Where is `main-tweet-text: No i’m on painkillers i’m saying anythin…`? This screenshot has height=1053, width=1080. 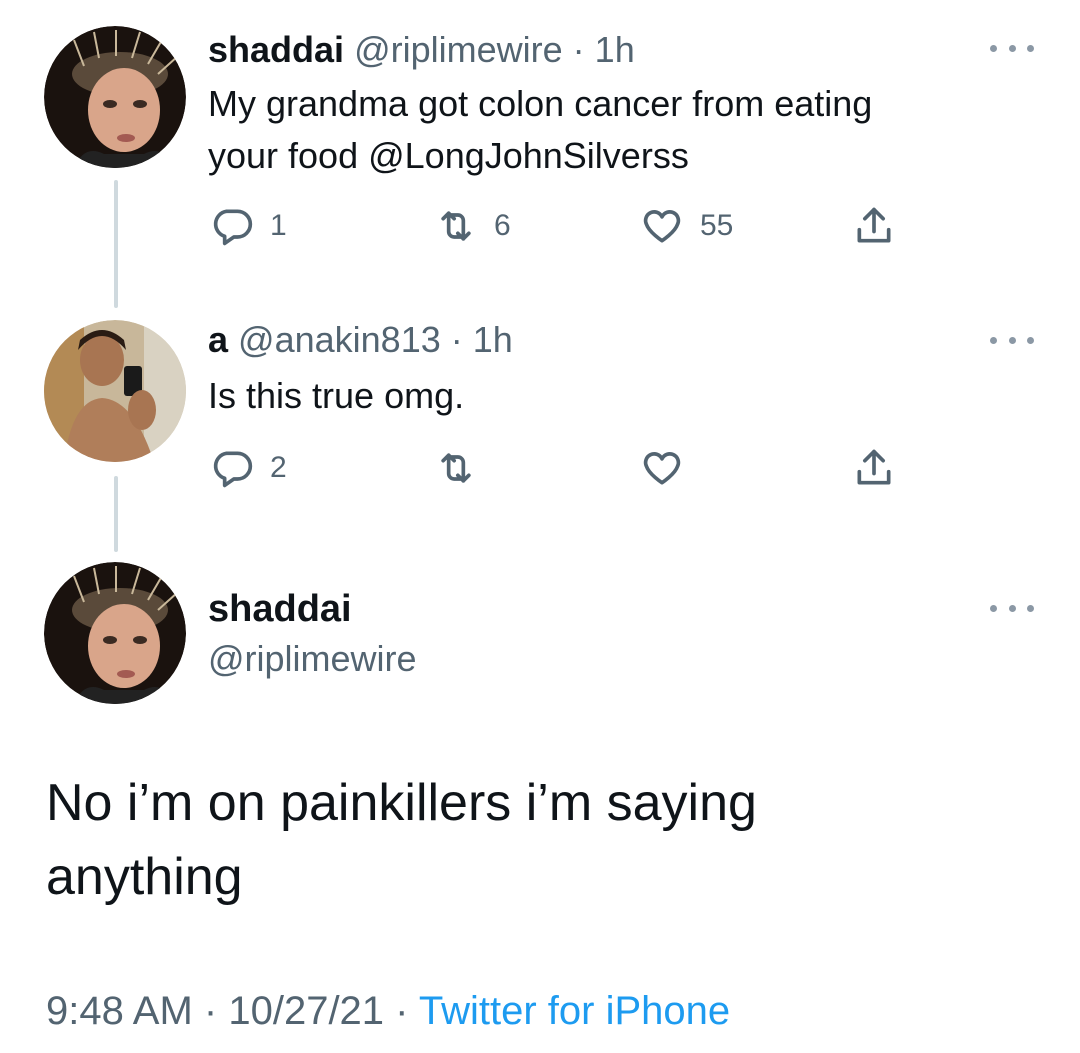
main-tweet-text: No i’m on painkillers i’m saying anythin… is located at coordinates (536, 840).